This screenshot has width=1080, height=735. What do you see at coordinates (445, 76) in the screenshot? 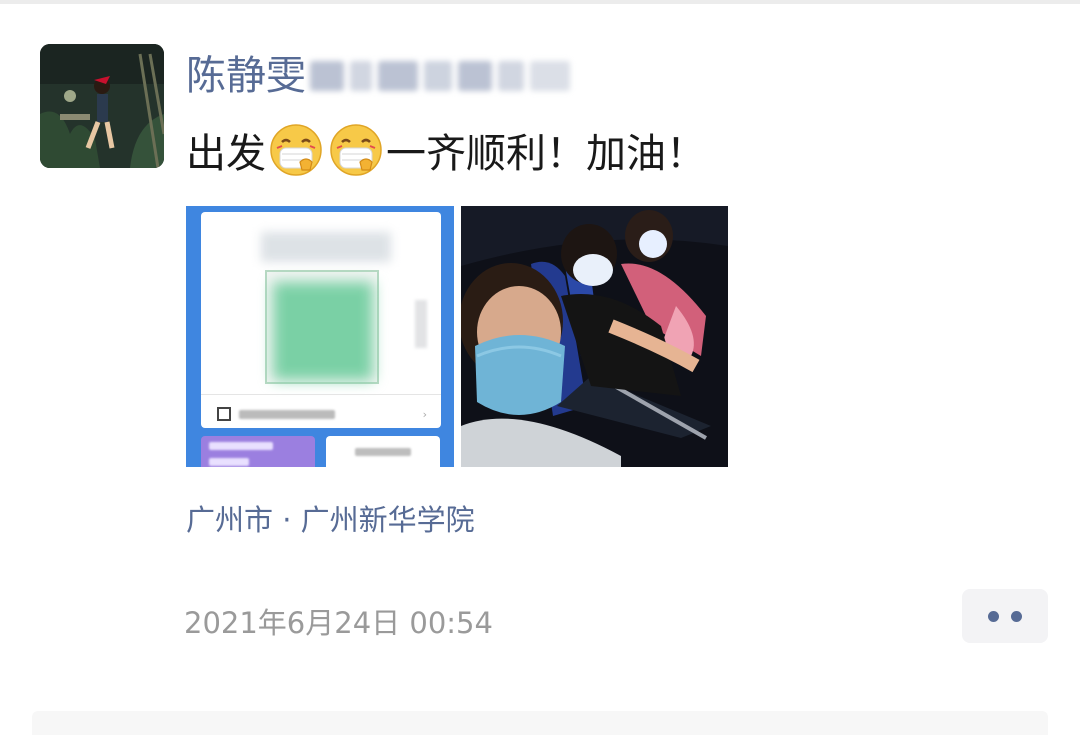
I see `redacted-name-suffix` at bounding box center [445, 76].